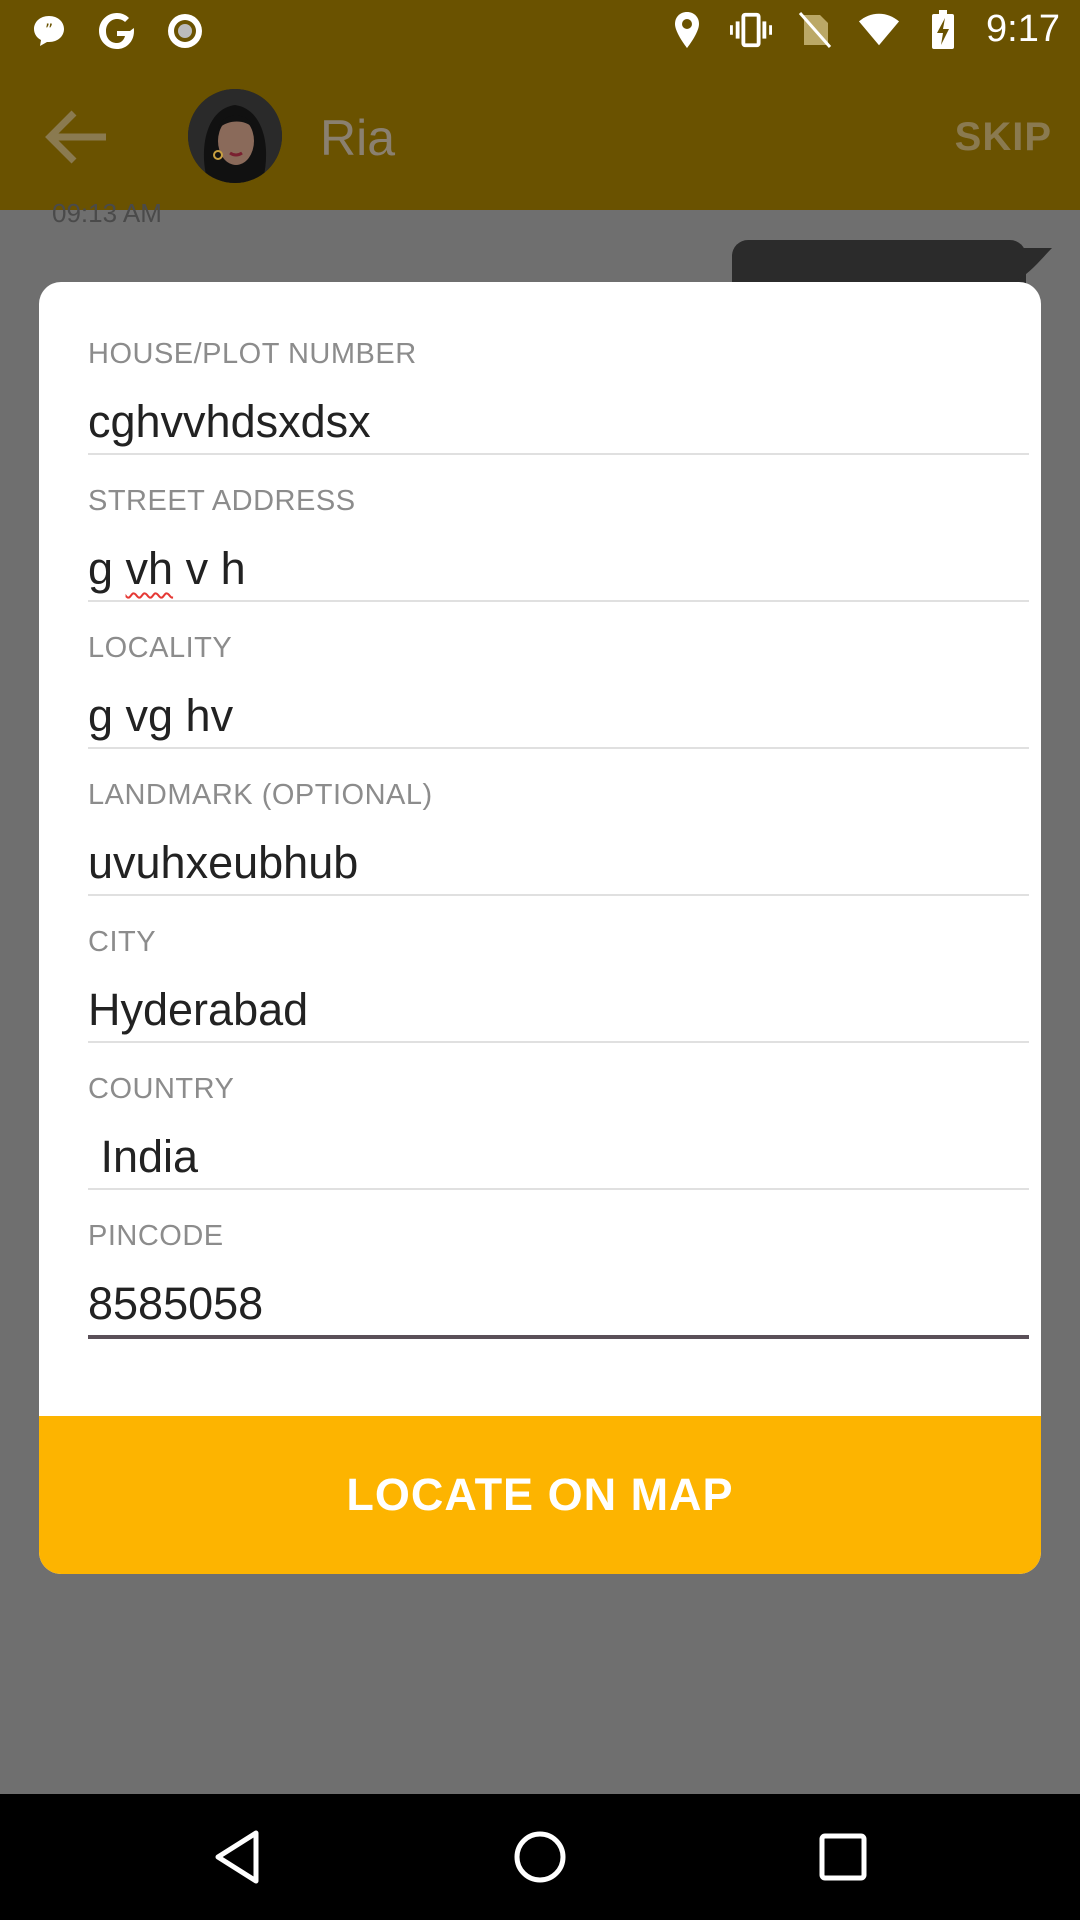 The width and height of the screenshot is (1080, 1920). I want to click on no-sim-icon, so click(815, 30).